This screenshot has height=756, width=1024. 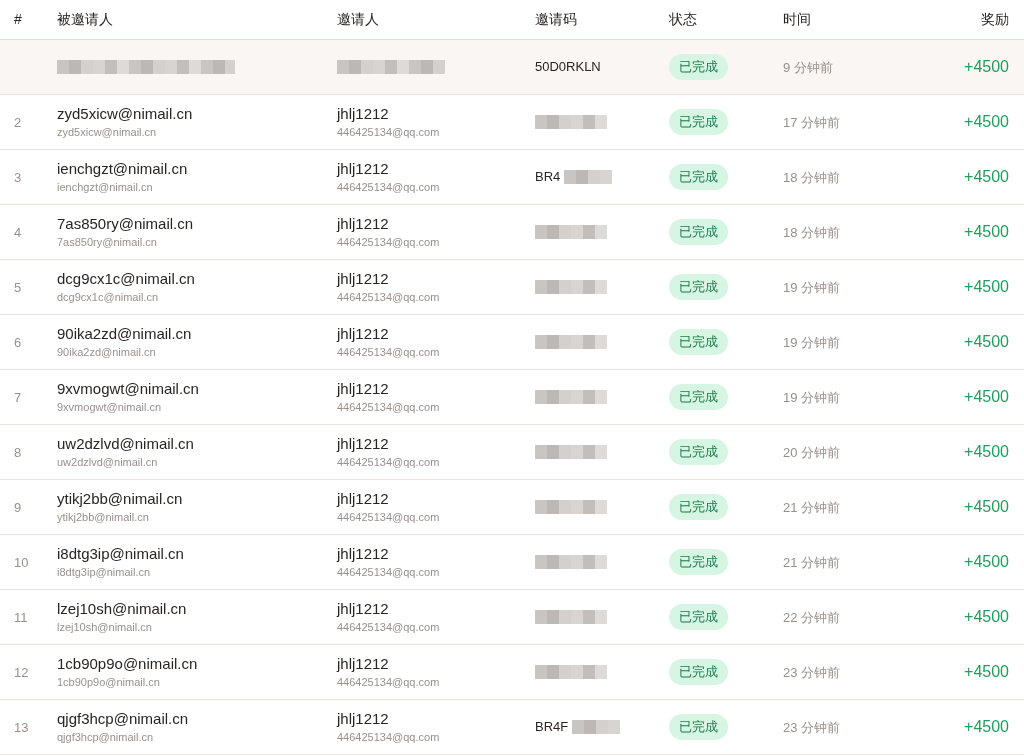 I want to click on column-header: 时间, so click(x=797, y=19).